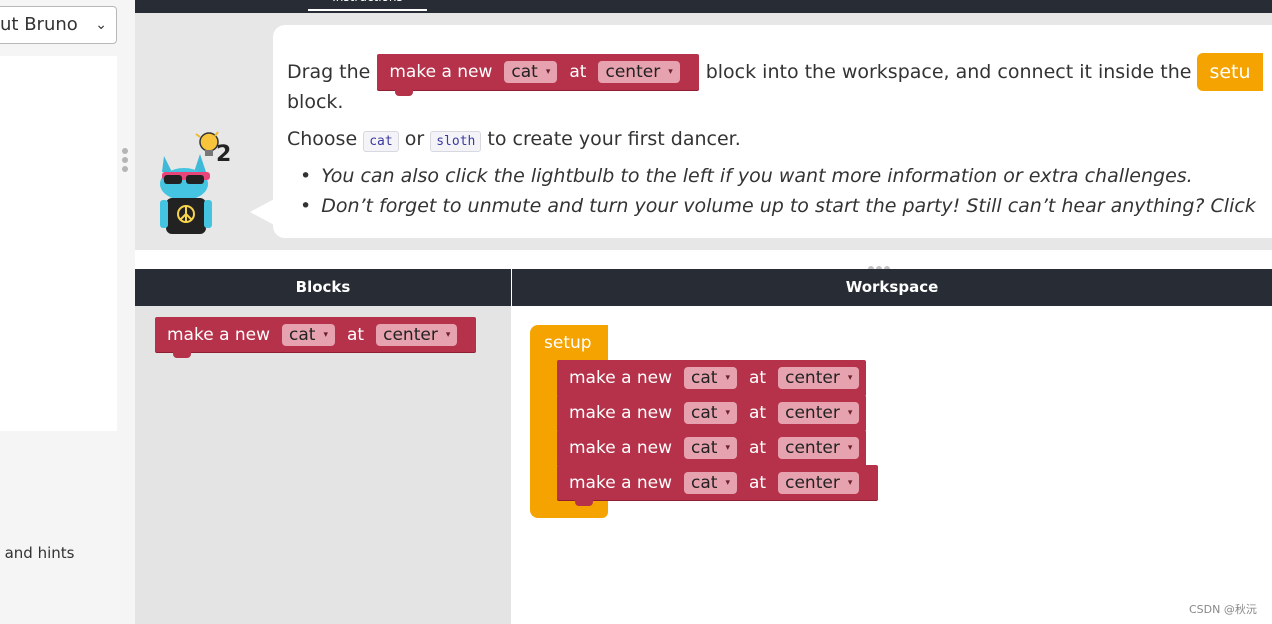 The width and height of the screenshot is (1272, 624). I want to click on sidebar-preview-panel, so click(58, 243).